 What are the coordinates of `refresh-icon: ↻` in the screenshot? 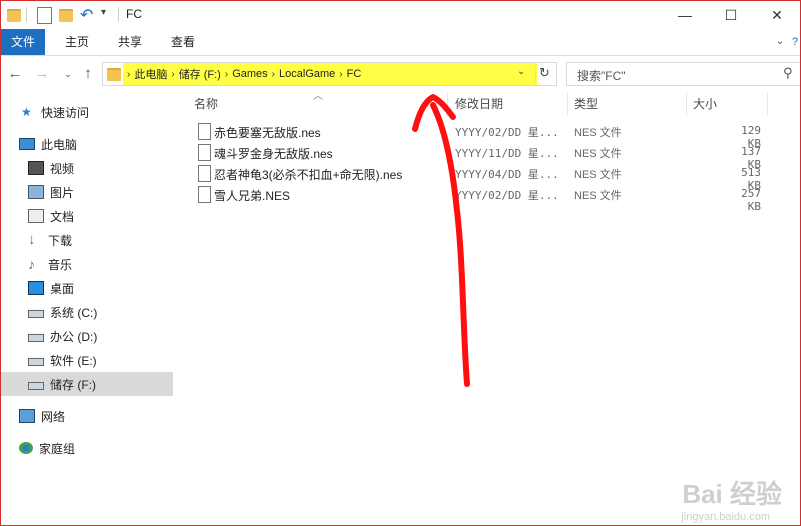 It's located at (544, 73).